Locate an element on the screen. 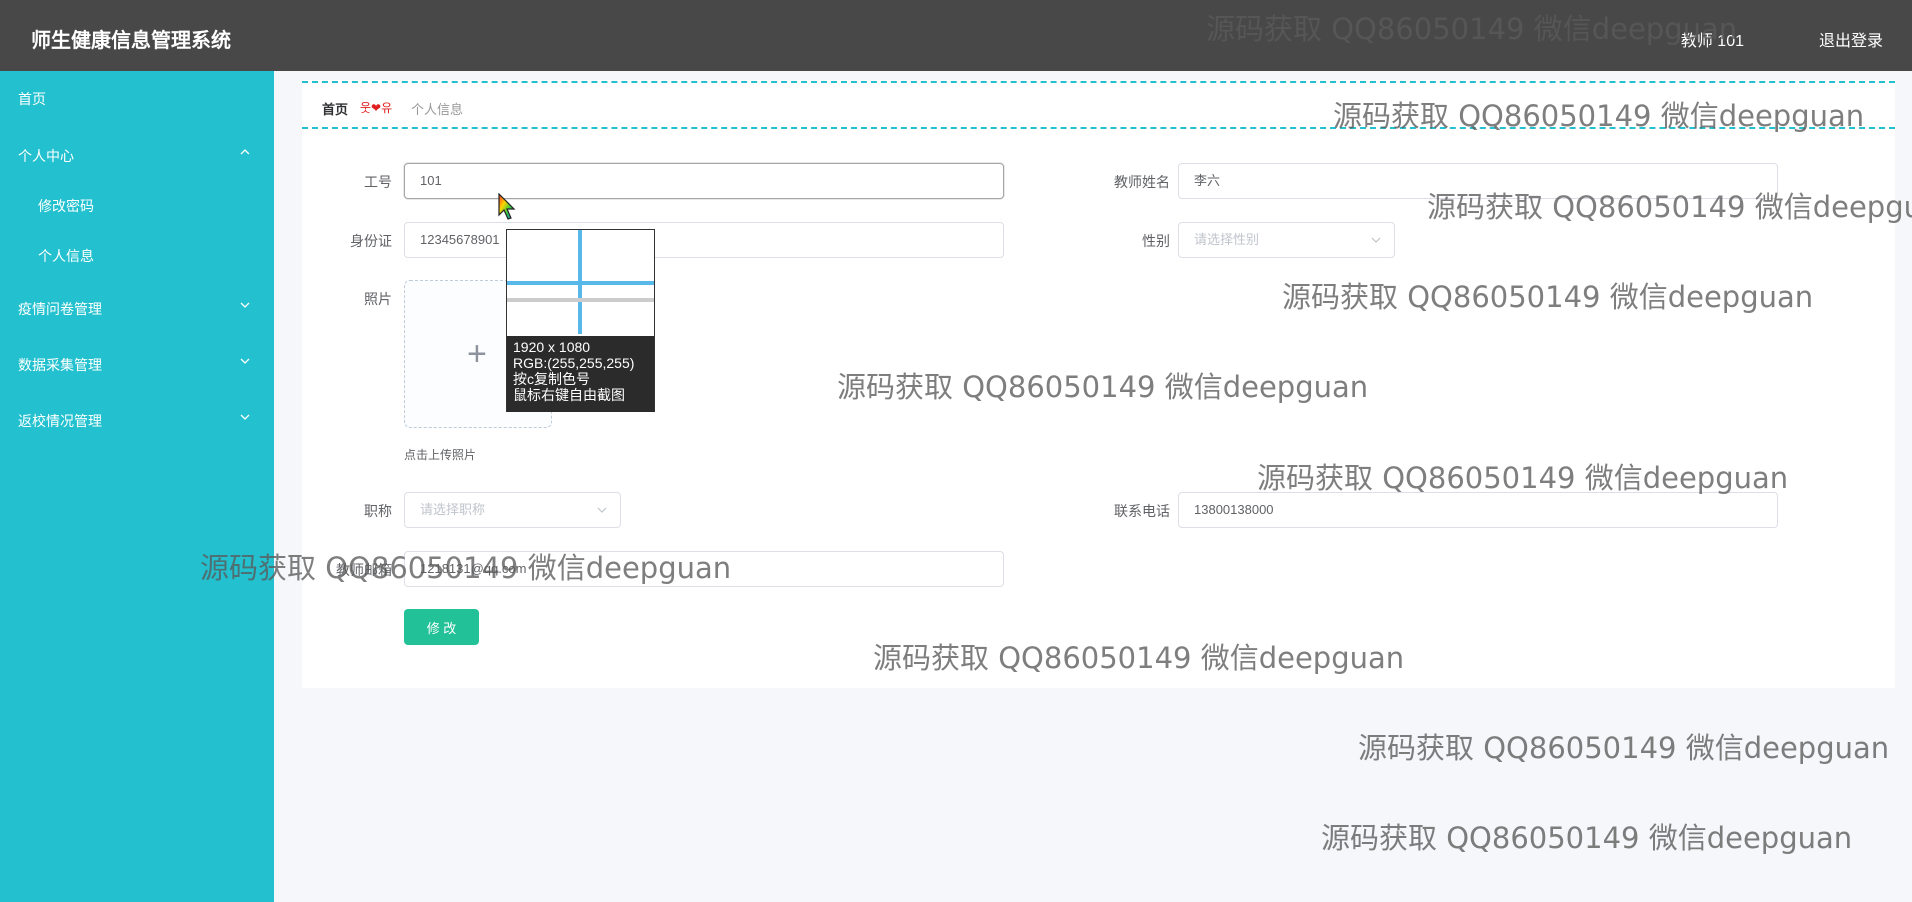 The height and width of the screenshot is (902, 1912). breadcrumb-separator: 웃❤유 is located at coordinates (376, 108).